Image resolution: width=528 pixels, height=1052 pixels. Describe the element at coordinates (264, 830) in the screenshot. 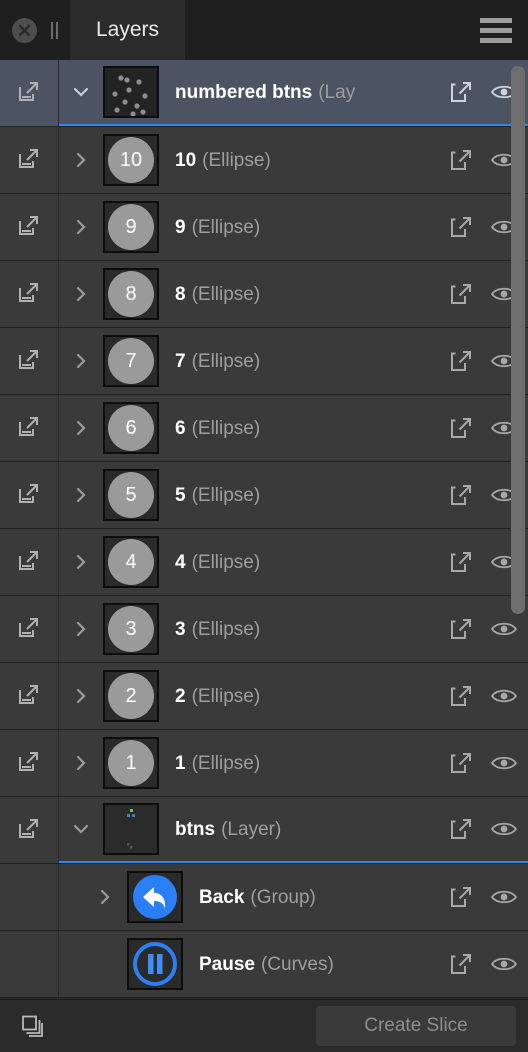

I see `table-row: btns (Layer)` at that location.